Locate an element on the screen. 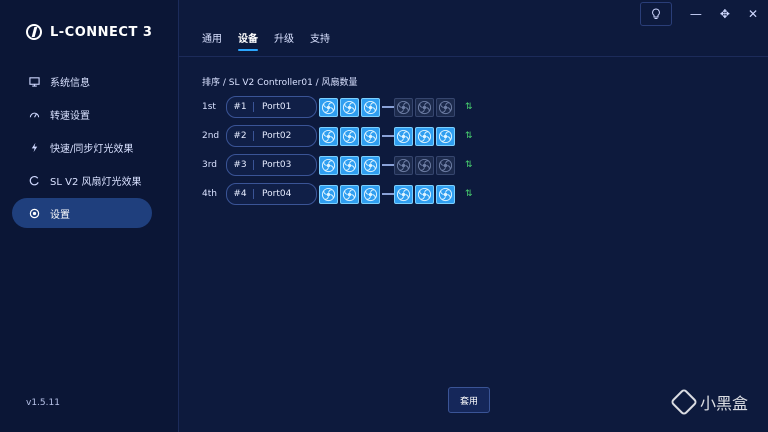 The height and width of the screenshot is (432, 768). brand-title: L-CONNECT 3 is located at coordinates (101, 32).